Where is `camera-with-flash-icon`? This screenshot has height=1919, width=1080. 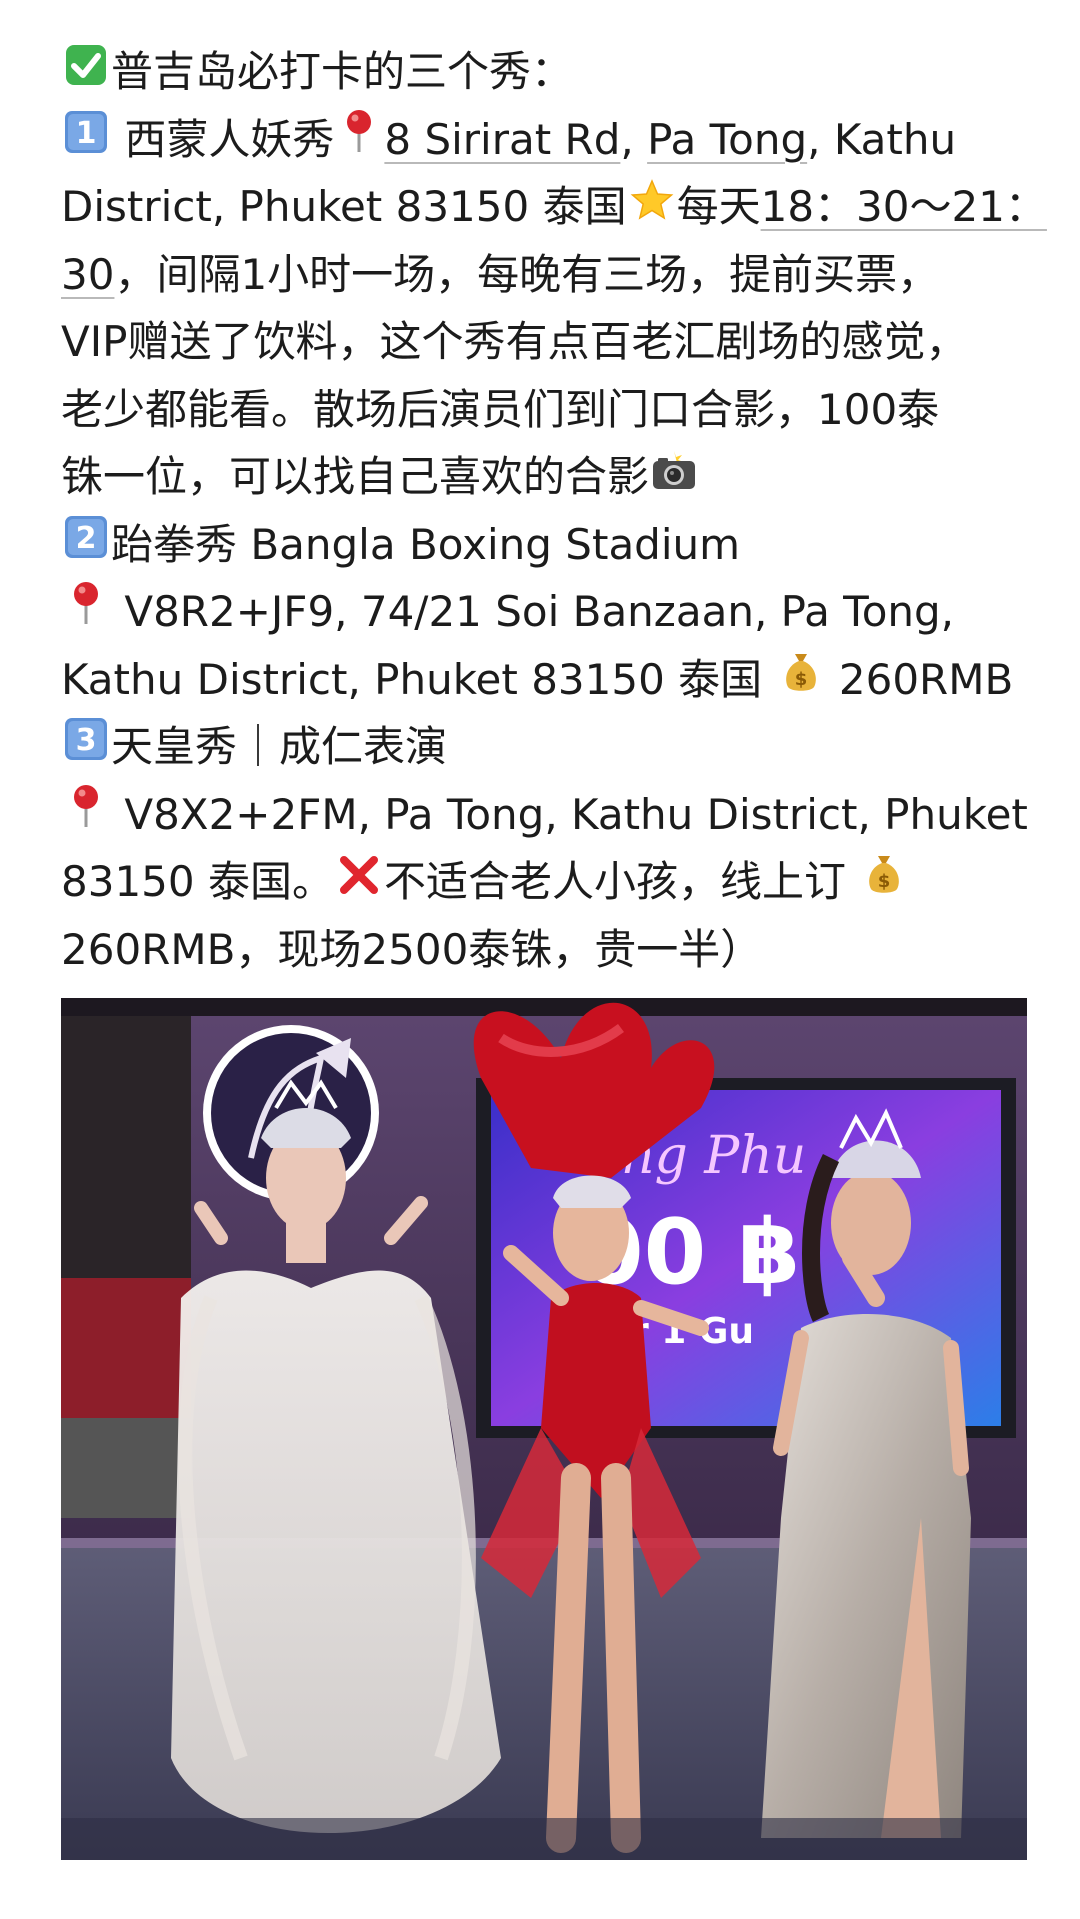
camera-with-flash-icon is located at coordinates (674, 477).